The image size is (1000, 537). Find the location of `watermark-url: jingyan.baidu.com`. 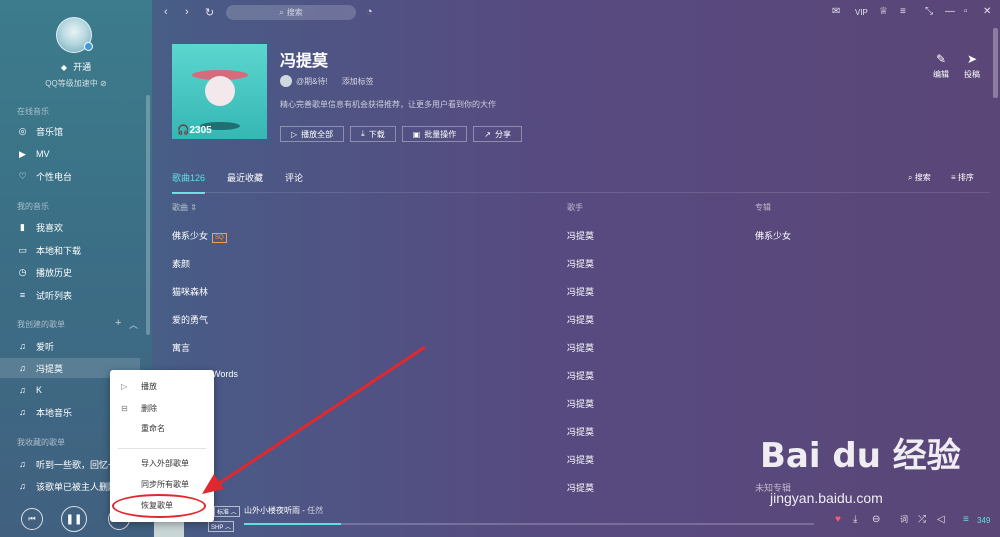

watermark-url: jingyan.baidu.com is located at coordinates (826, 498).